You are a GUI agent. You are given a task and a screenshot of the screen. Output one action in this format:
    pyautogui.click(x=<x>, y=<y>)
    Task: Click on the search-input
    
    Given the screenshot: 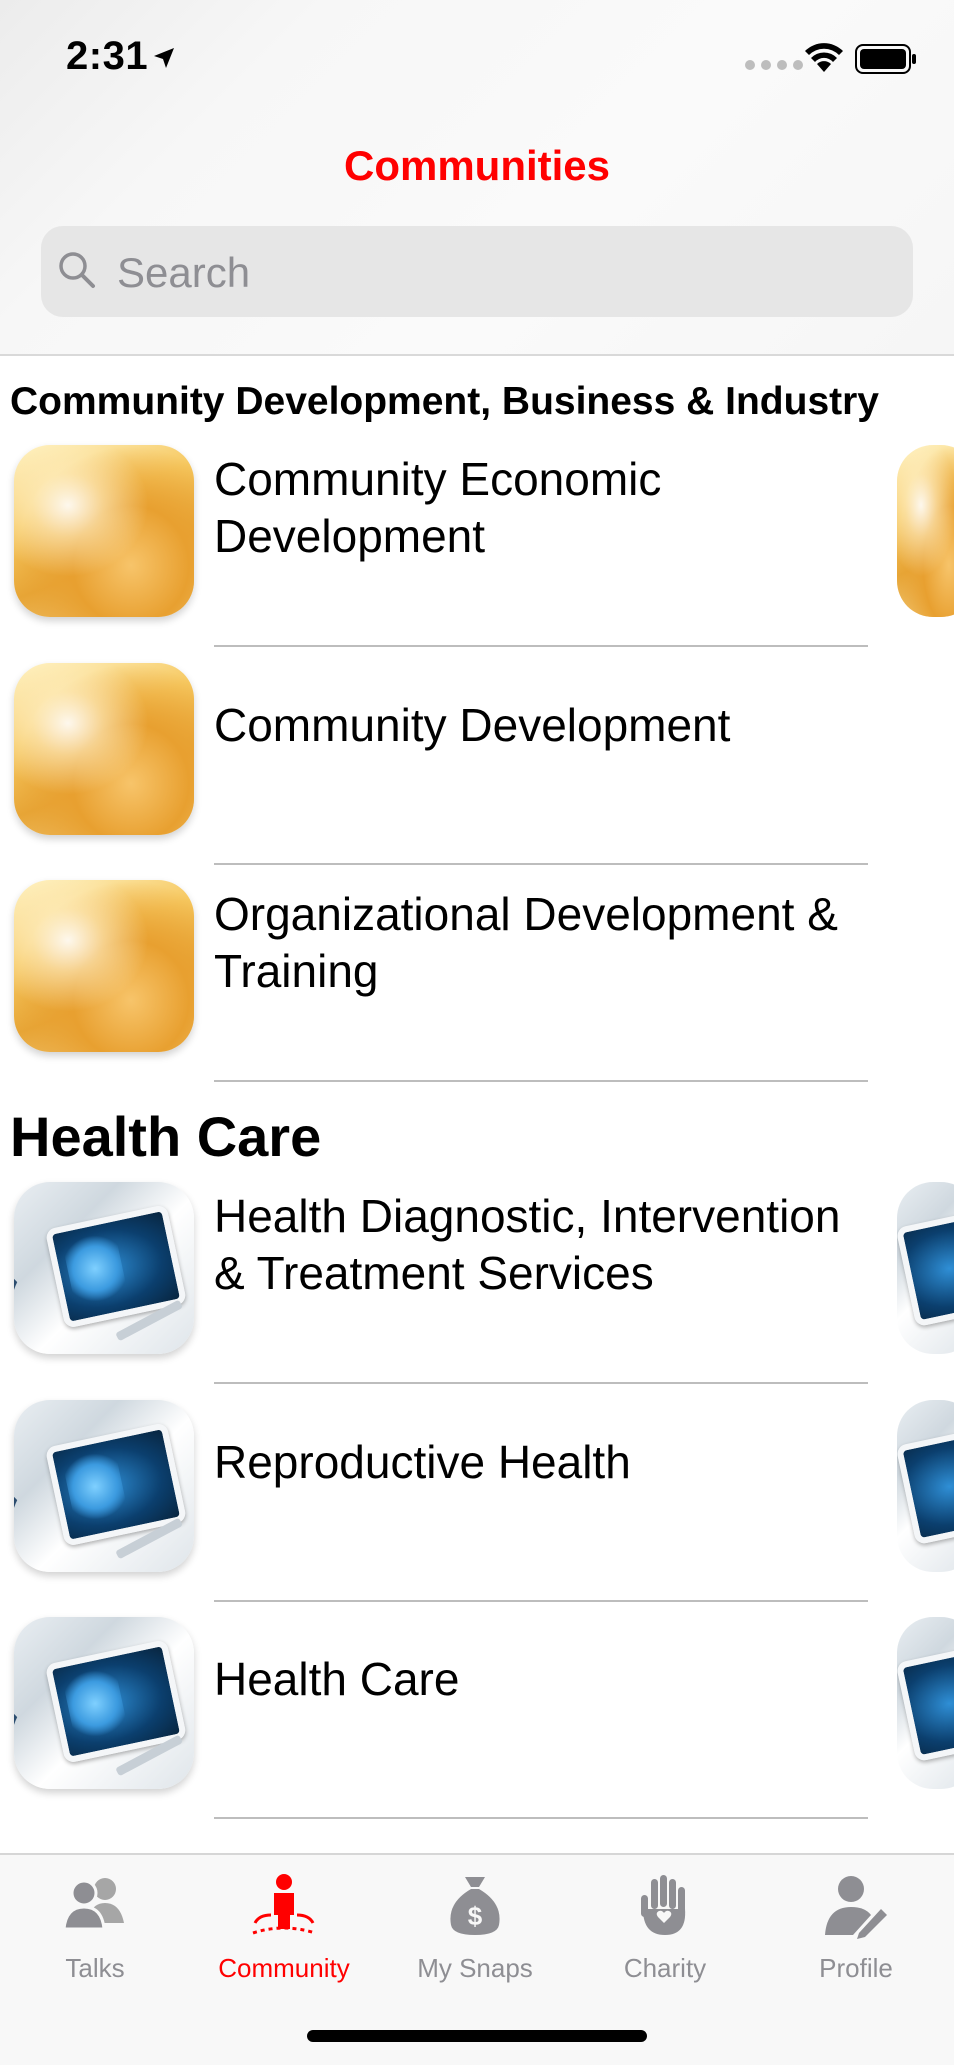 What is the action you would take?
    pyautogui.click(x=497, y=272)
    